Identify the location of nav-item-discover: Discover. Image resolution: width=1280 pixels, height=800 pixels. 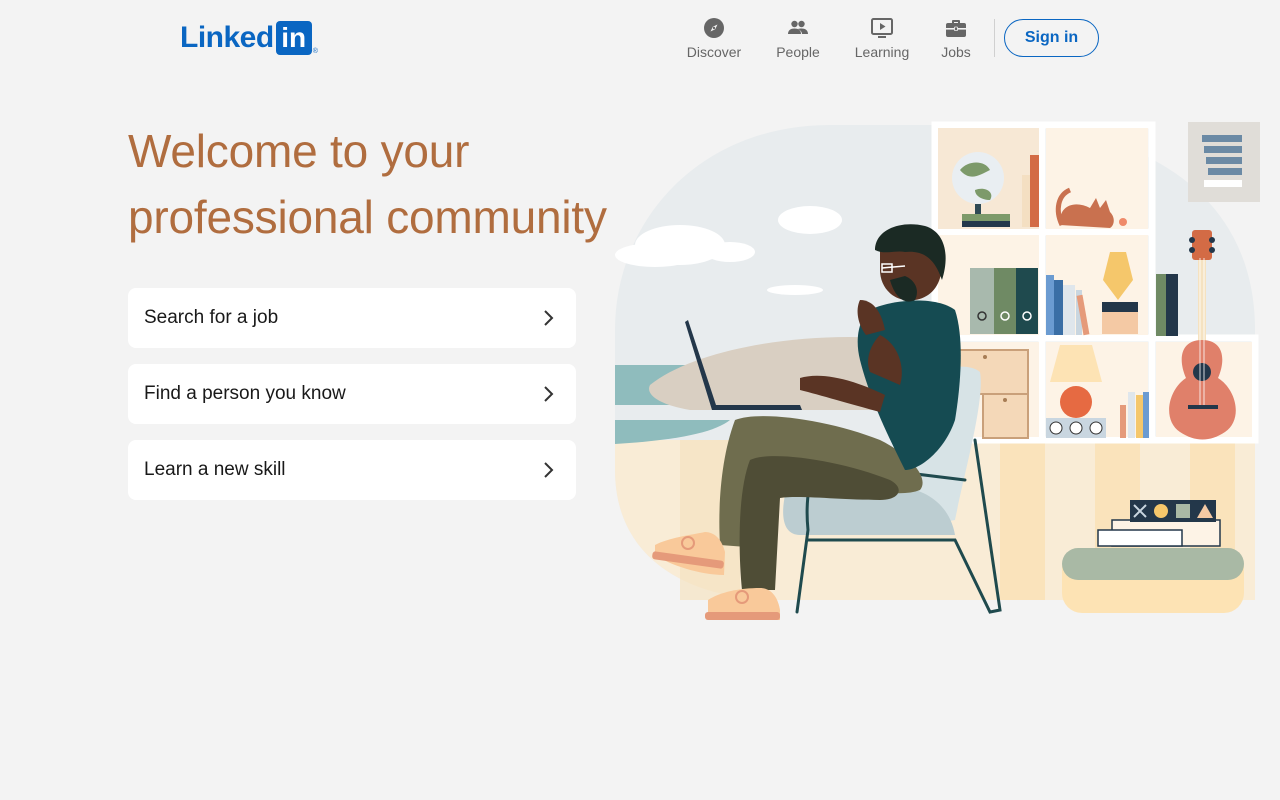
(714, 39).